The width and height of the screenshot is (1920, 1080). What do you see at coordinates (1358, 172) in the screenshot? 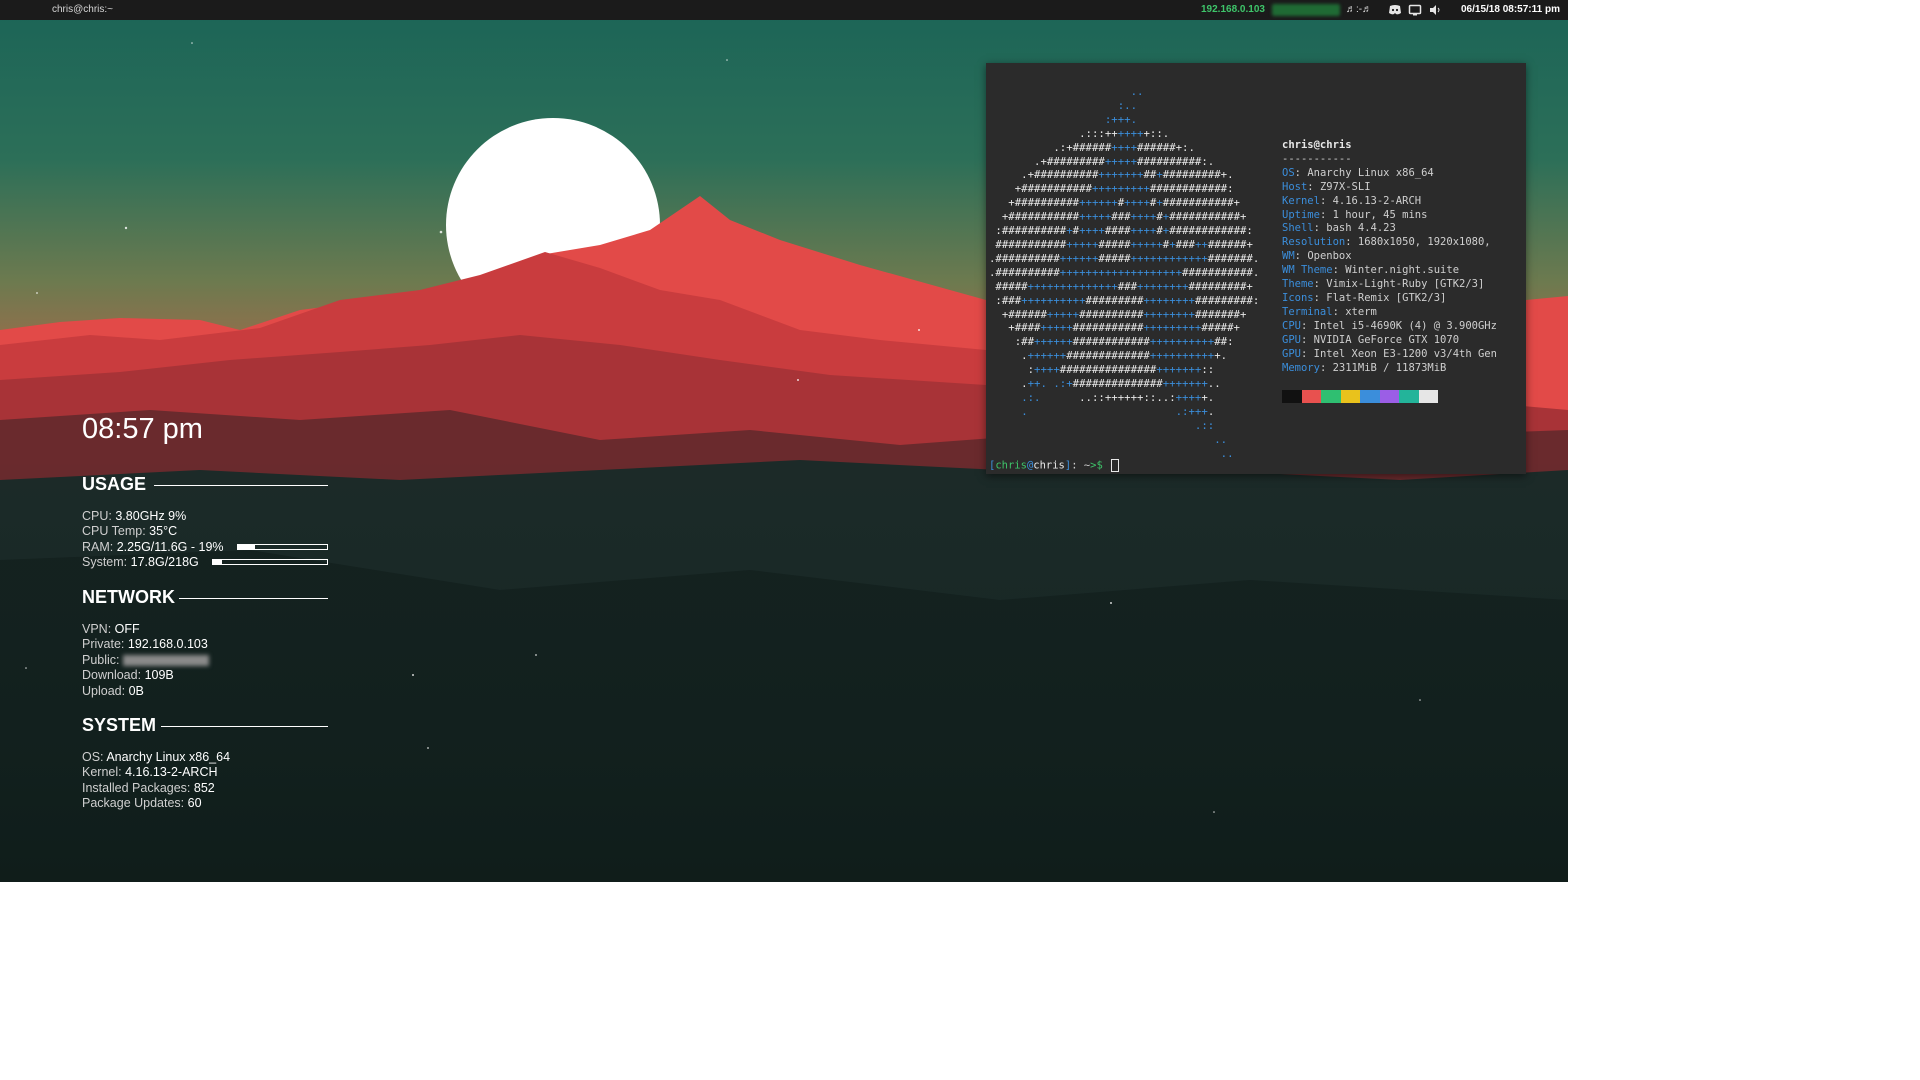
I see `info-line-os: OS: Anarchy Linux x86_64` at bounding box center [1358, 172].